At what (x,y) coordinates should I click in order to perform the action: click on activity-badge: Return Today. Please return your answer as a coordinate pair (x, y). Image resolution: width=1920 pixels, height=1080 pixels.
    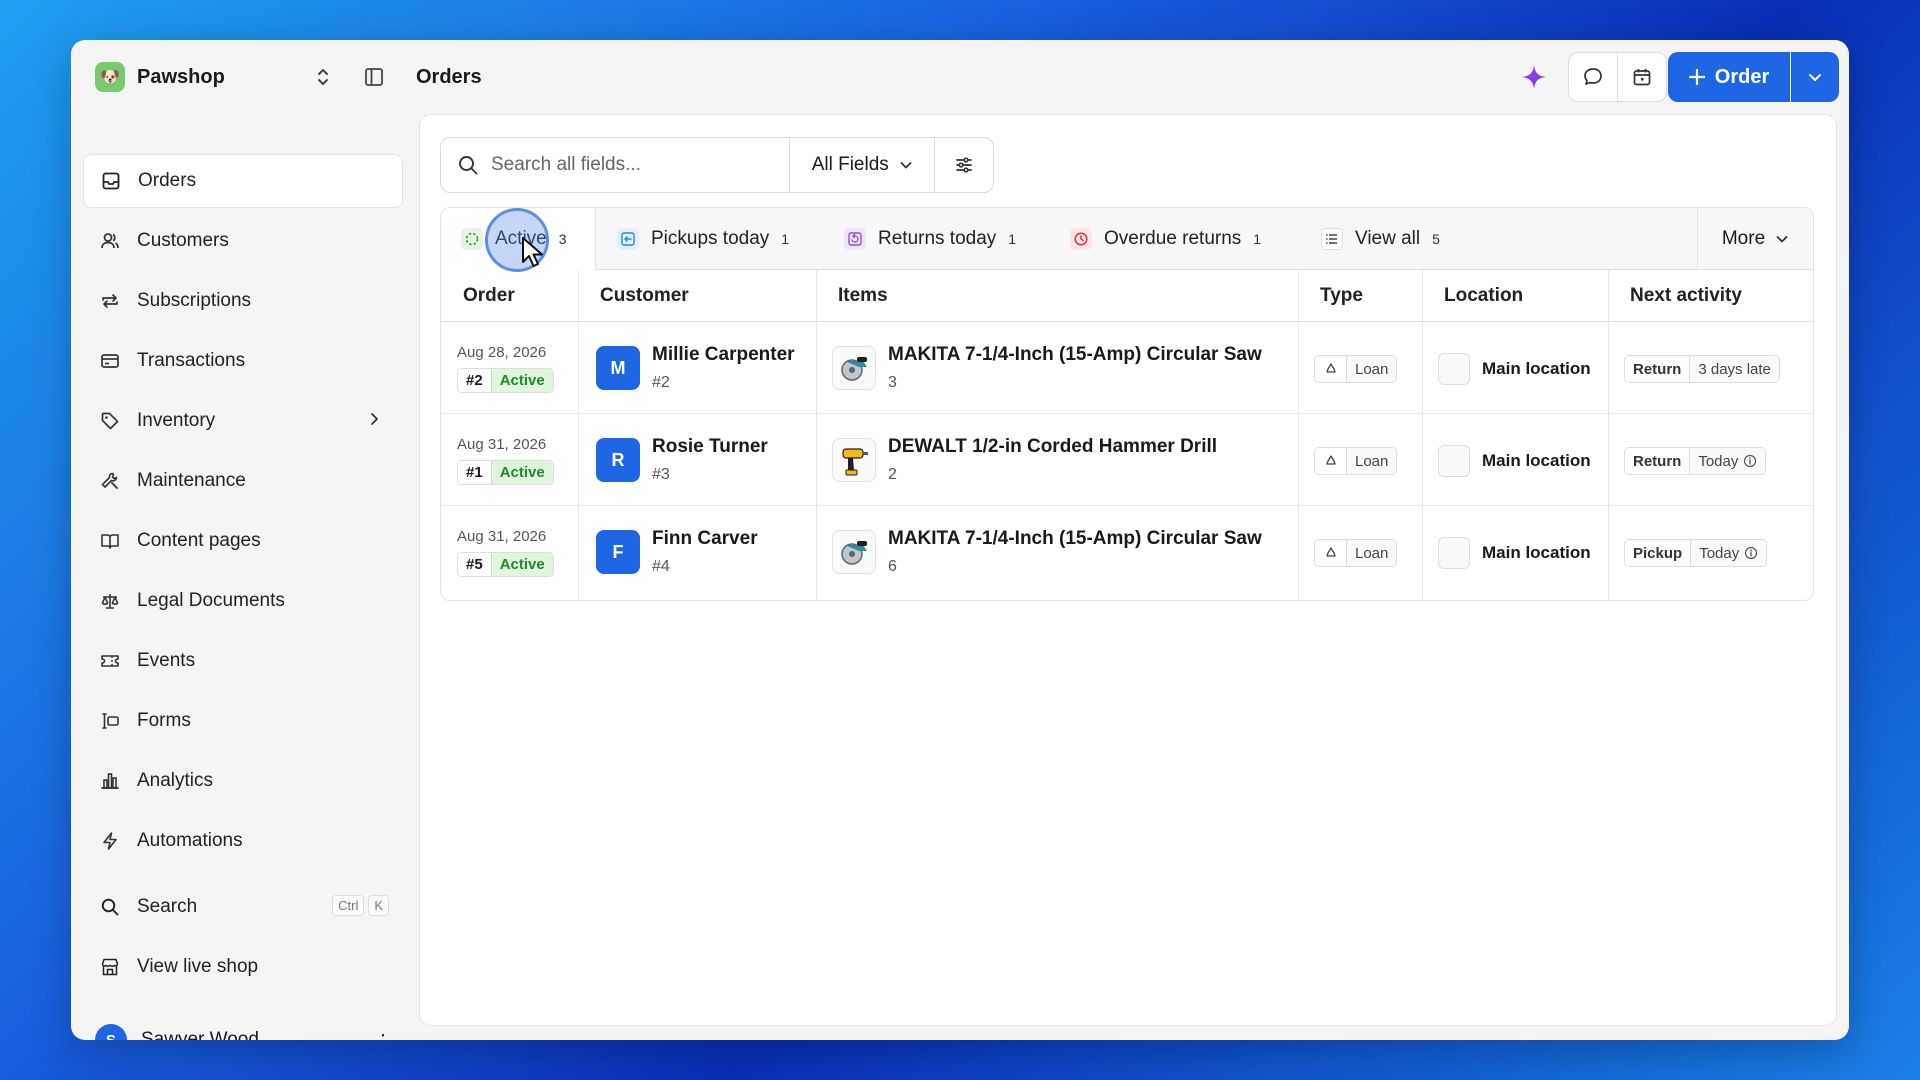
    Looking at the image, I should click on (1695, 461).